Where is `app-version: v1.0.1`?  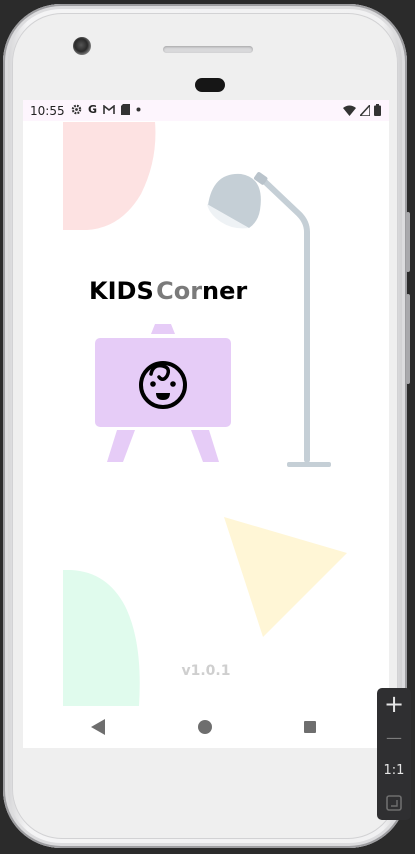
app-version: v1.0.1 is located at coordinates (206, 671).